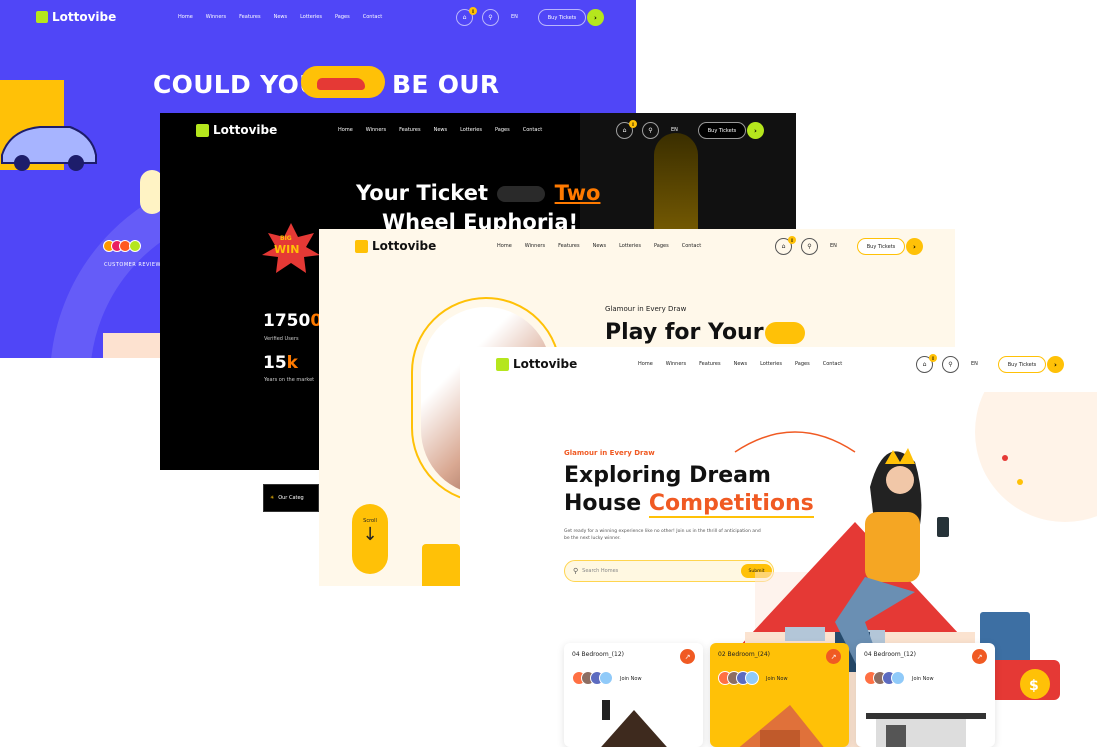 This screenshot has width=1097, height=747. Describe the element at coordinates (134, 265) in the screenshot. I see `customer-reviews-label: CUSTOMER REVIEWS` at that location.